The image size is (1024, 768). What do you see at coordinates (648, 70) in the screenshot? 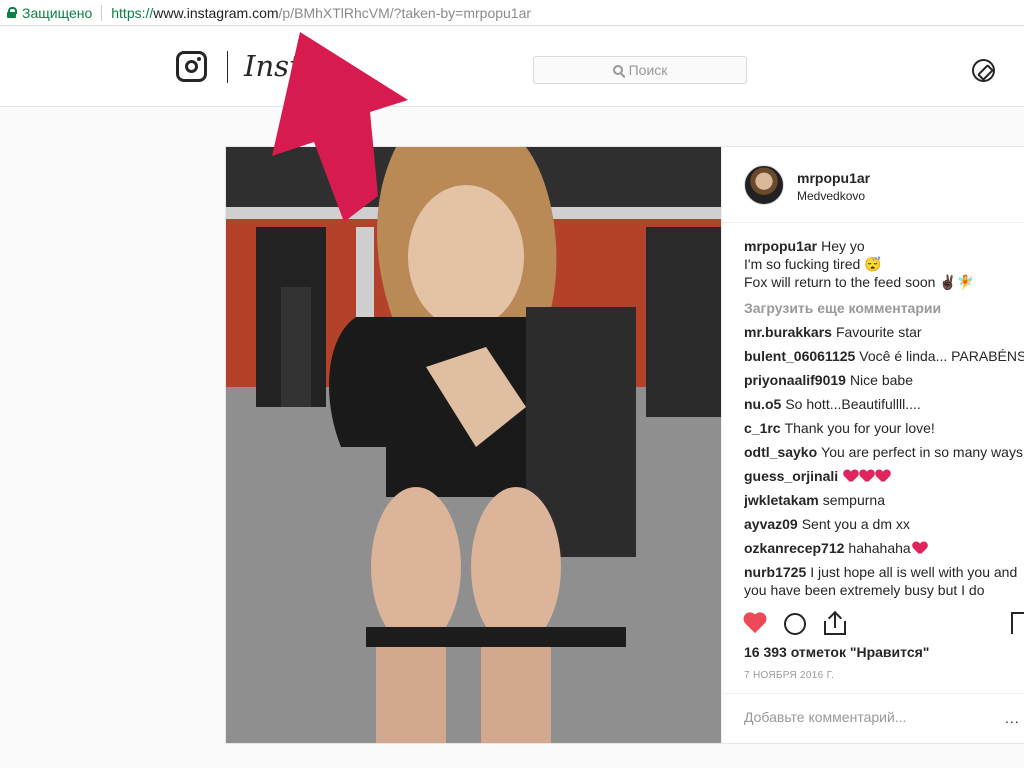
I see `search-placeholder: Поиск` at bounding box center [648, 70].